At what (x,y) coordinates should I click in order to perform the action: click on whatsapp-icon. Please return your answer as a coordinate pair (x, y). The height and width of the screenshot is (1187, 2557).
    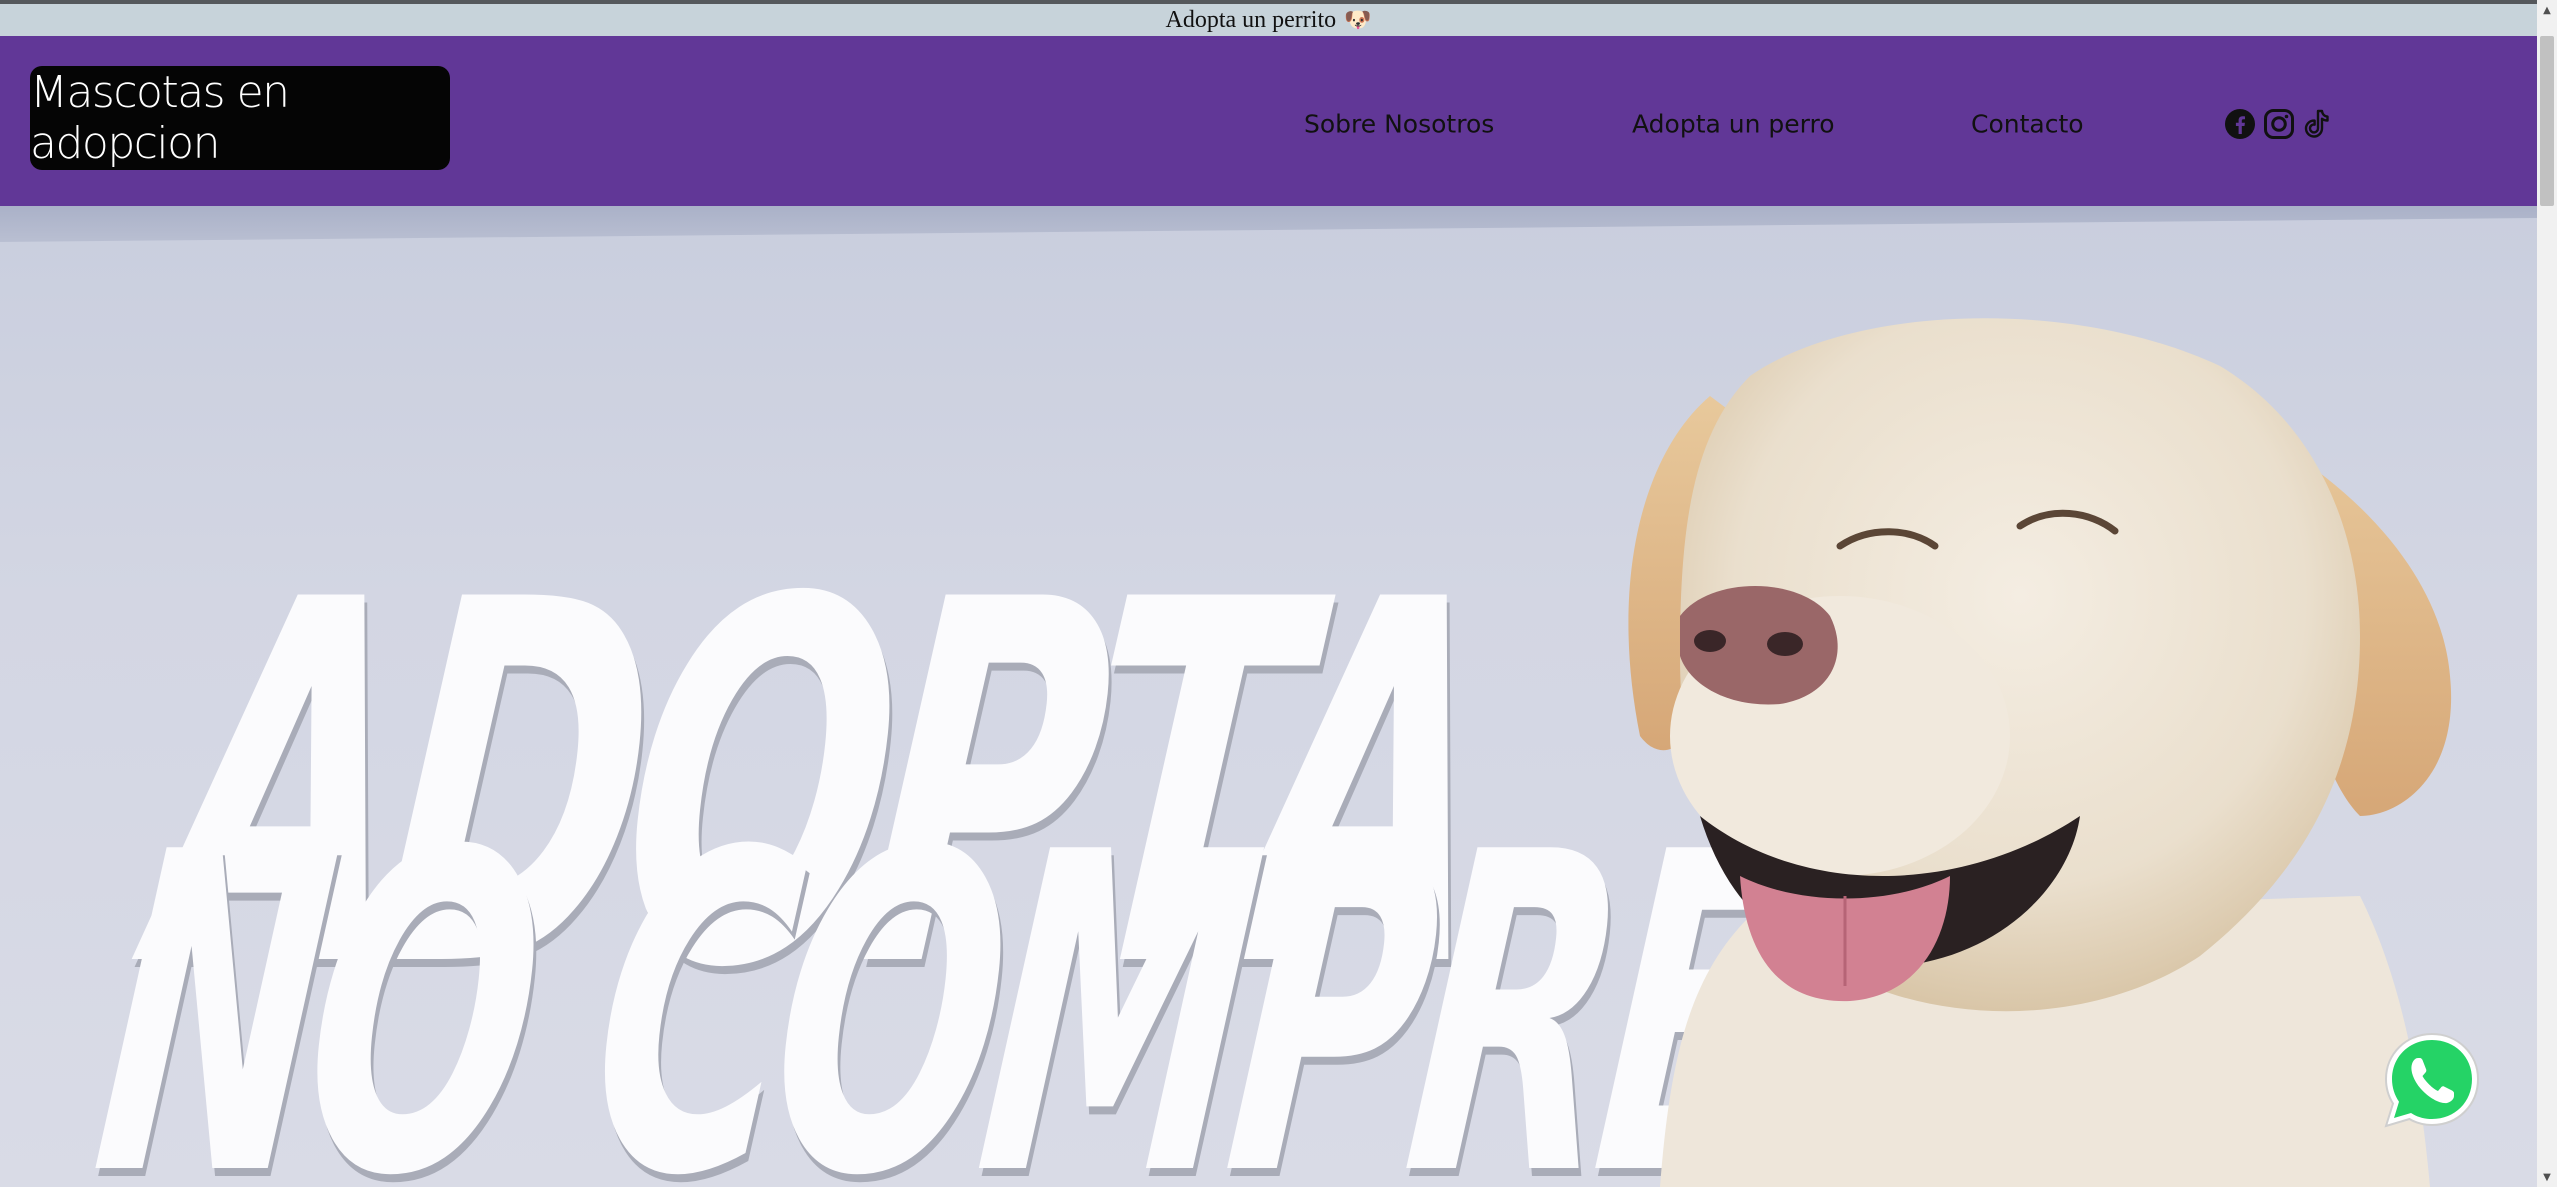
    Looking at the image, I should click on (2432, 1080).